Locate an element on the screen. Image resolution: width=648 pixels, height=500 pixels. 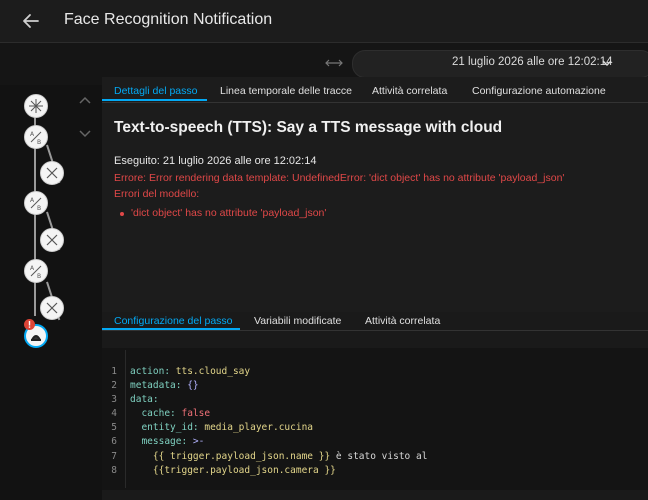
line-number: 5 is located at coordinates (114, 427).